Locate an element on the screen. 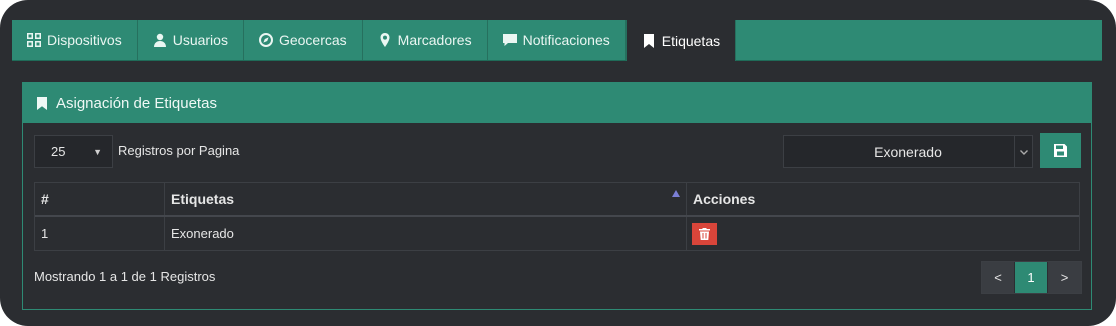 This screenshot has width=1116, height=326. tab-dispositivos: Dispositivos is located at coordinates (75, 40).